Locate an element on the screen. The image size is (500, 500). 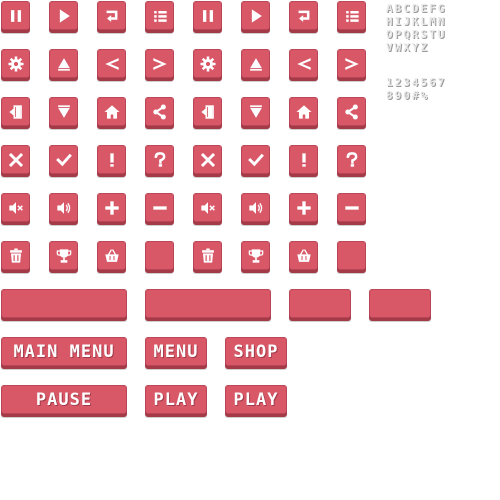
question-icon is located at coordinates (159, 159).